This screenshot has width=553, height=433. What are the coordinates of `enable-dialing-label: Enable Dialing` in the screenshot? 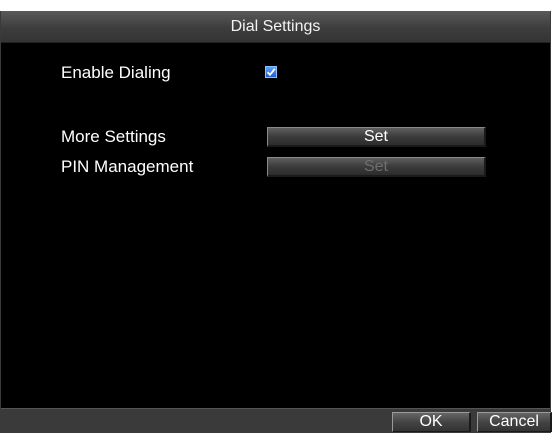 It's located at (116, 72).